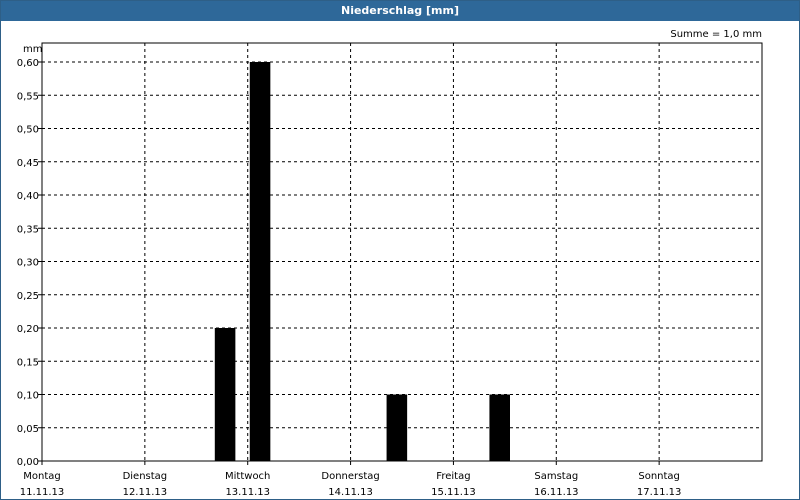  I want to click on x-day-name: Sonntag, so click(659, 476).